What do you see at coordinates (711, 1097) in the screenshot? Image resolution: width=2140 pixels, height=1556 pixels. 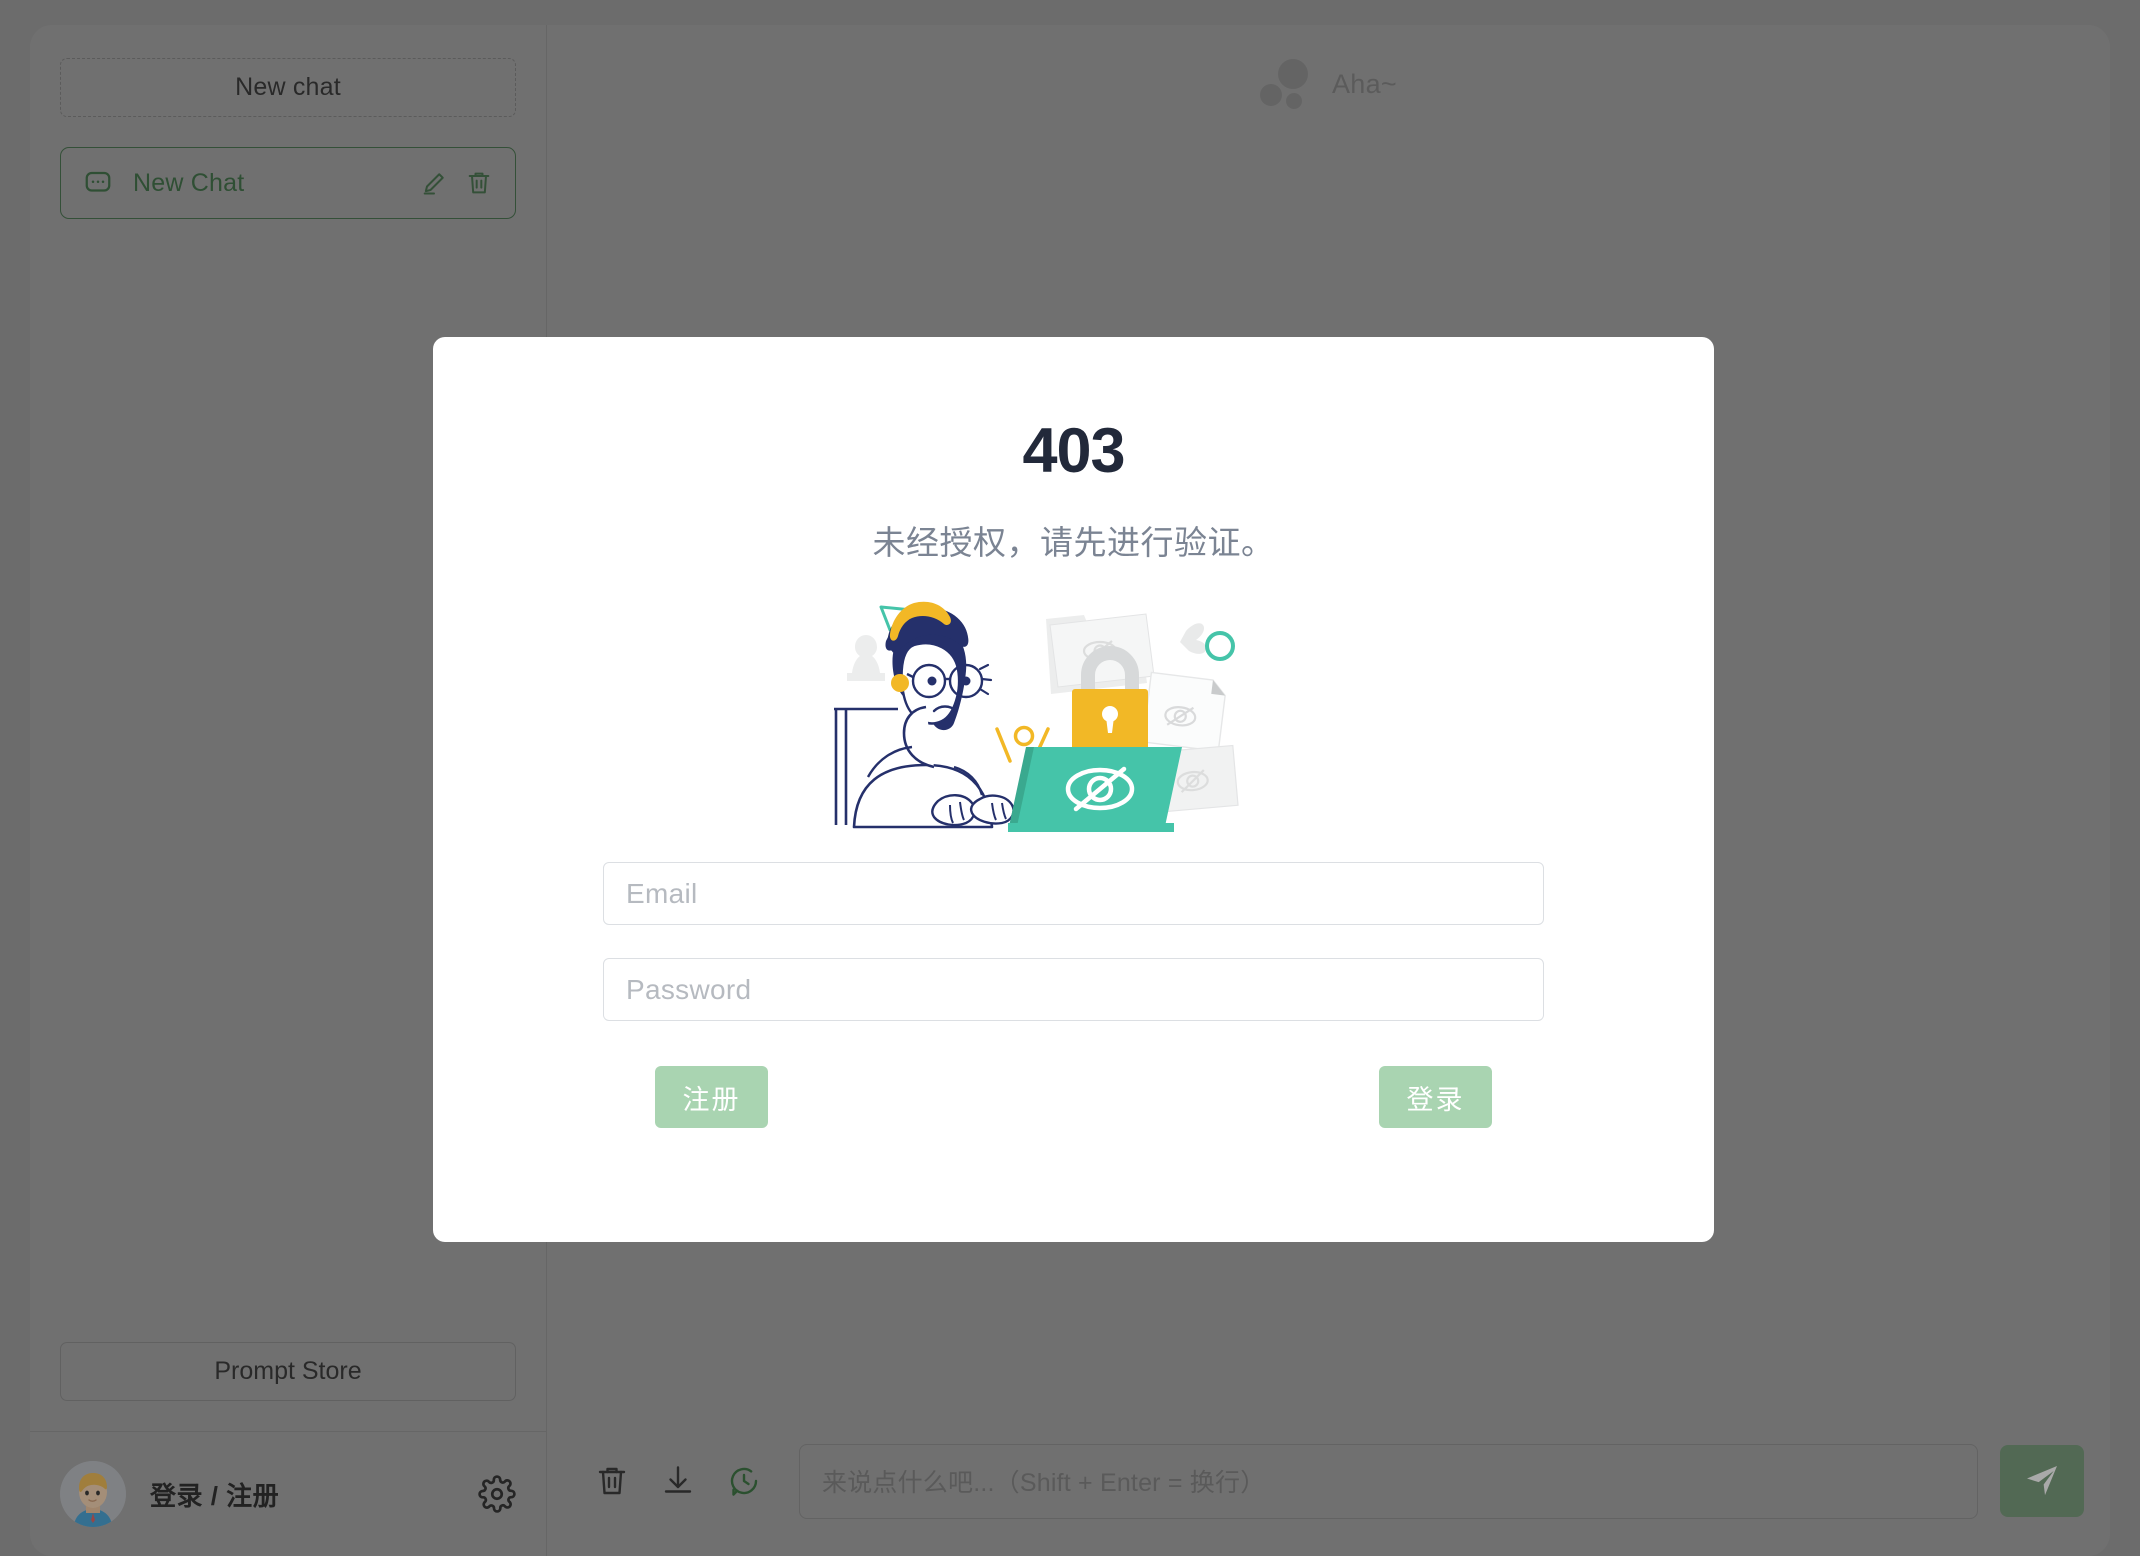 I see `register-button: 注册` at bounding box center [711, 1097].